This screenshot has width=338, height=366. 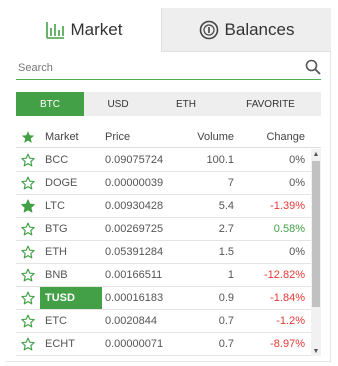 I want to click on search-input, so click(x=151, y=67).